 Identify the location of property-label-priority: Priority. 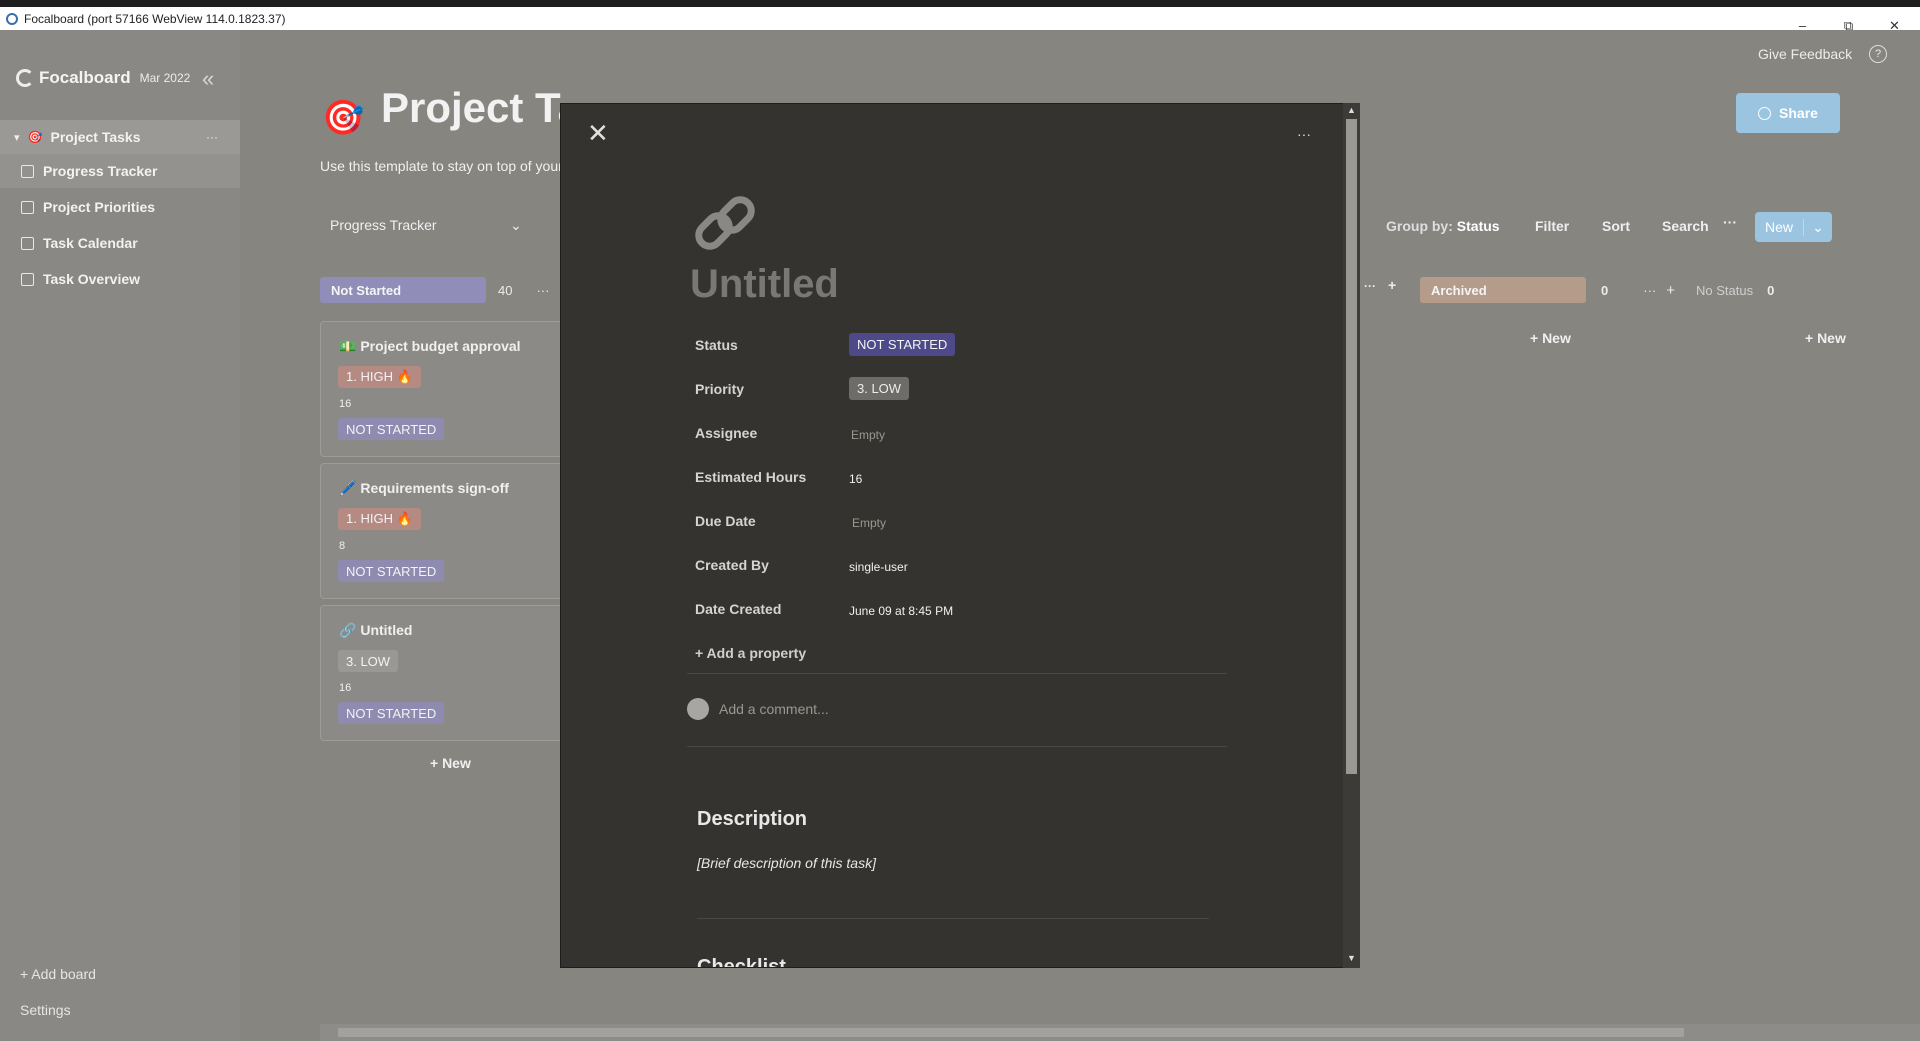
(719, 389).